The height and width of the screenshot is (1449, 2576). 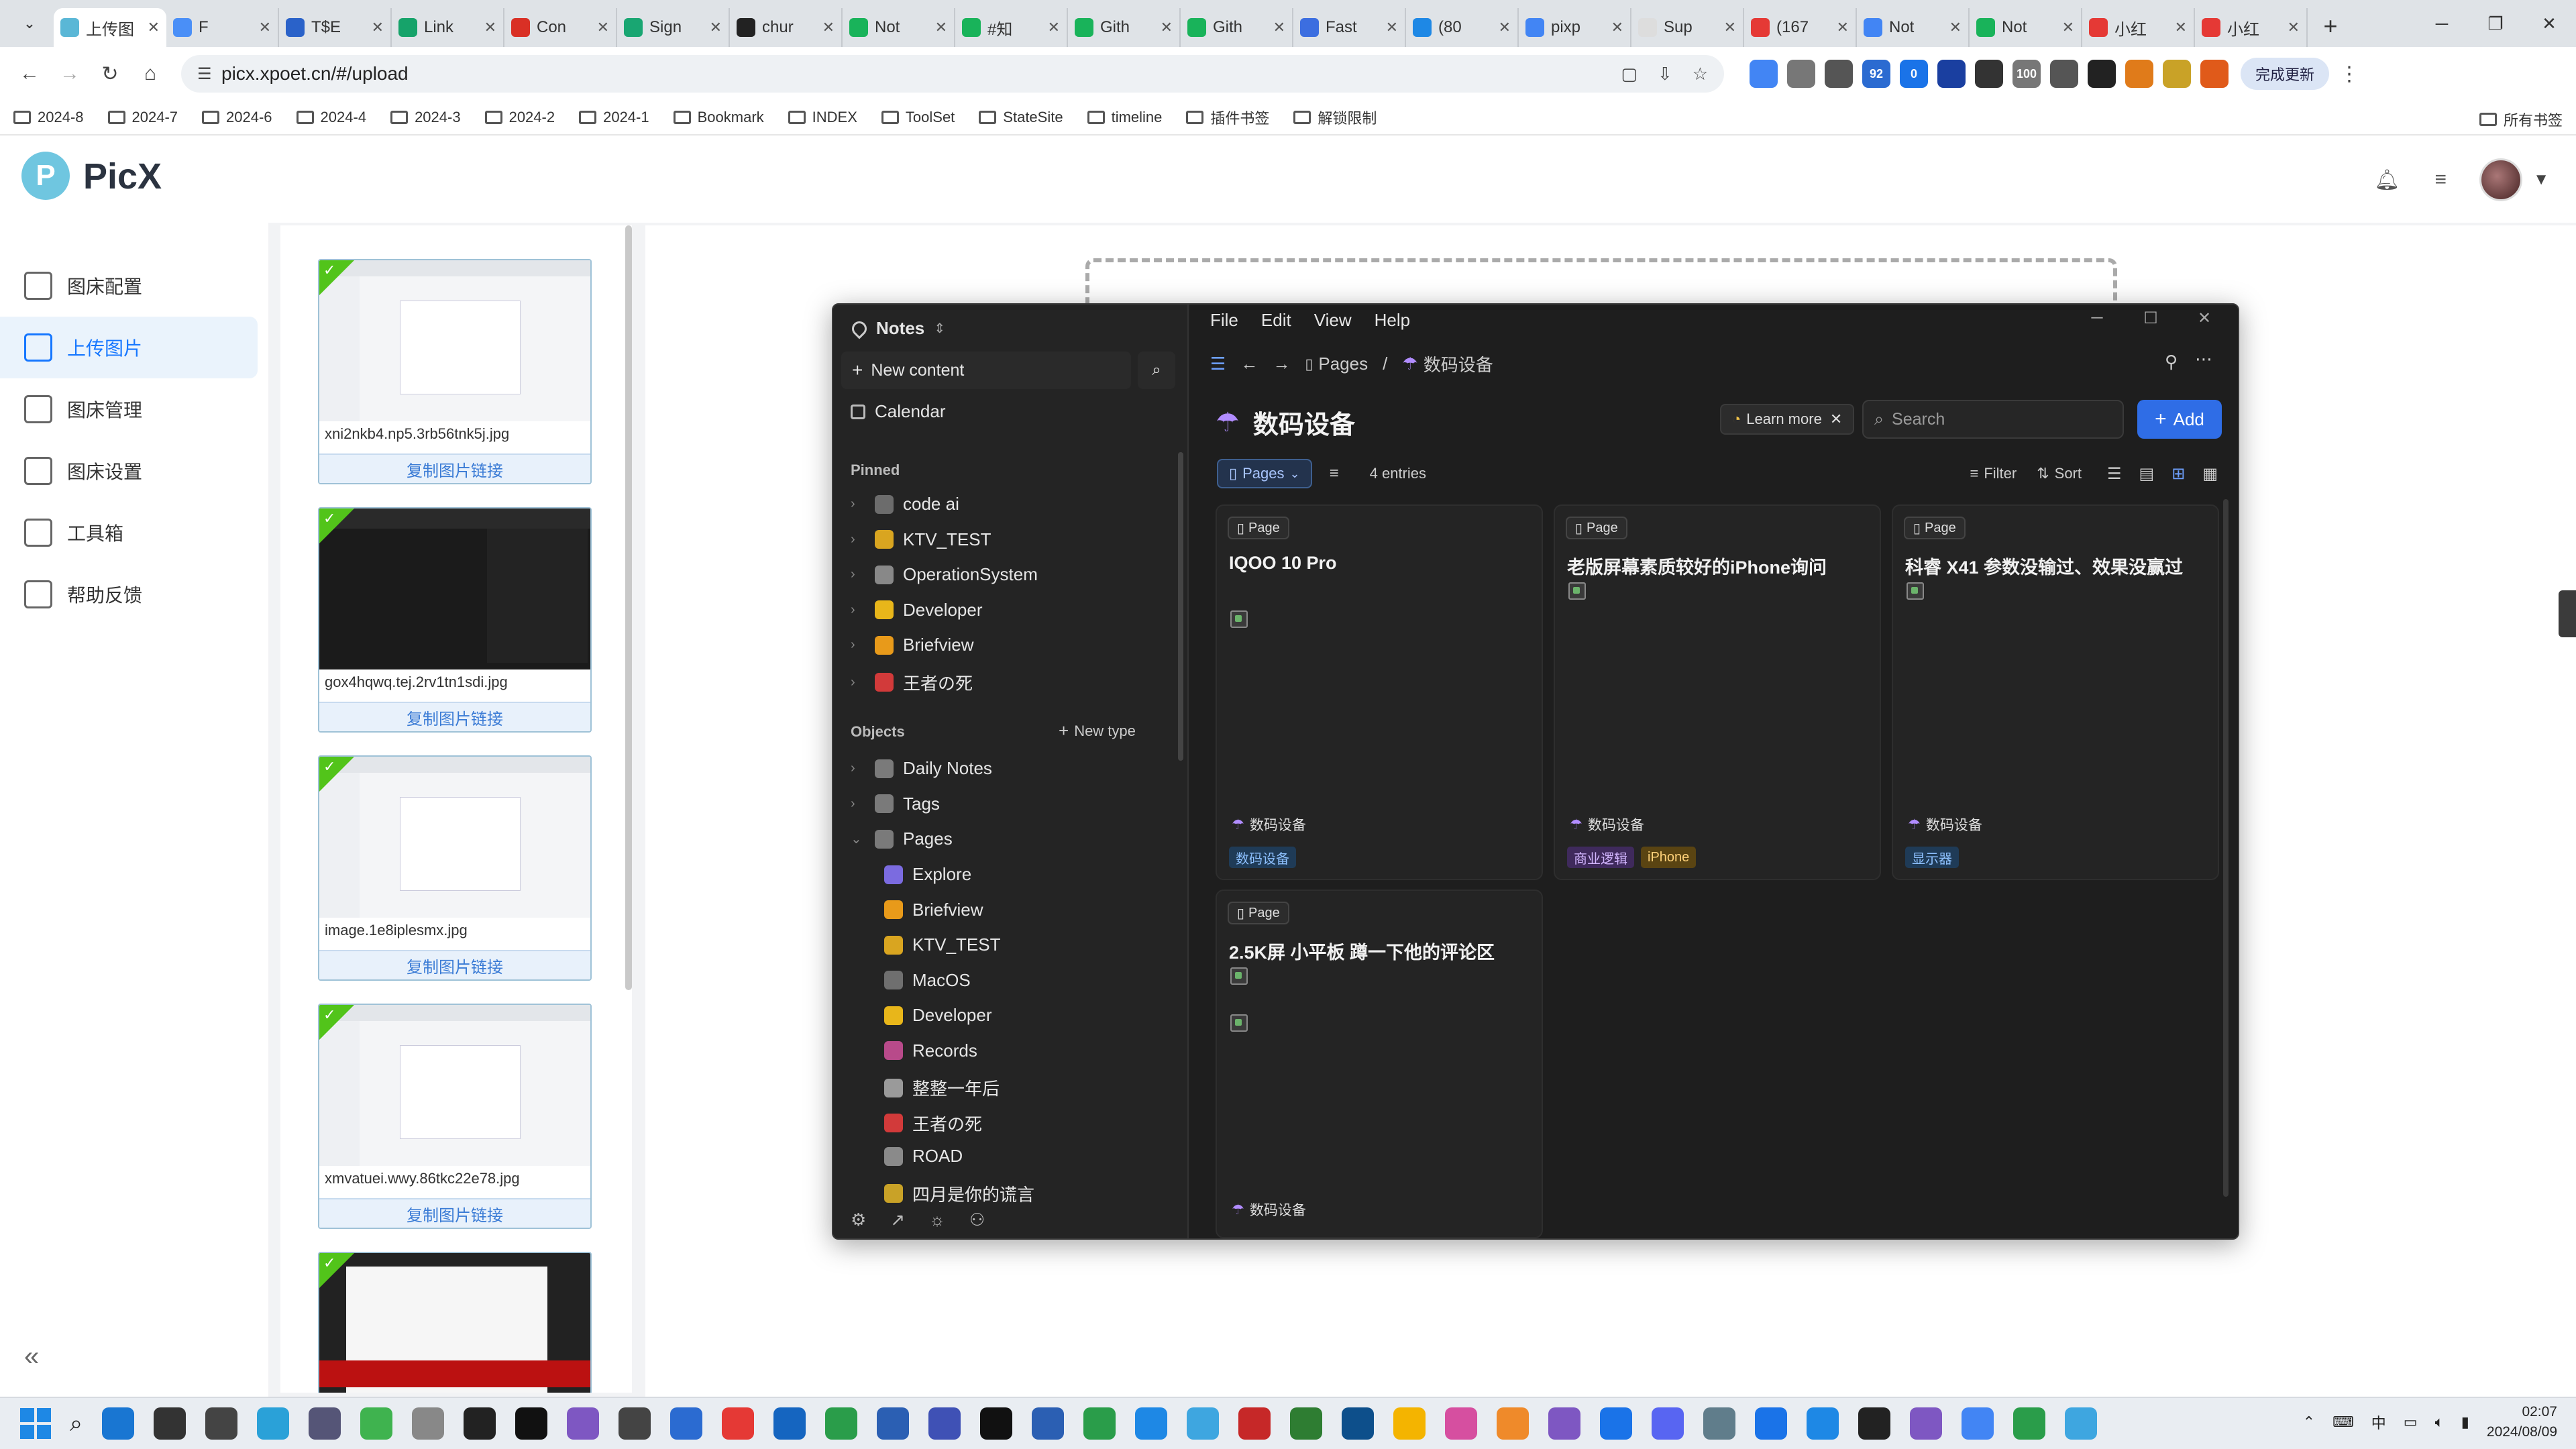 What do you see at coordinates (895, 804) in the screenshot?
I see `sidebar-tree-item: › Tags` at bounding box center [895, 804].